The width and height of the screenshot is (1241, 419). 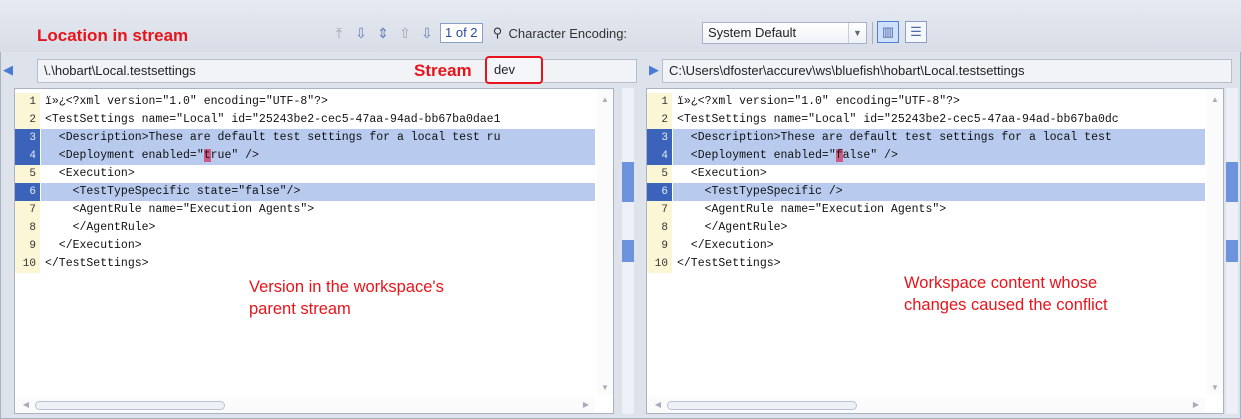 What do you see at coordinates (443, 70) in the screenshot?
I see `annotation-stream: Stream` at bounding box center [443, 70].